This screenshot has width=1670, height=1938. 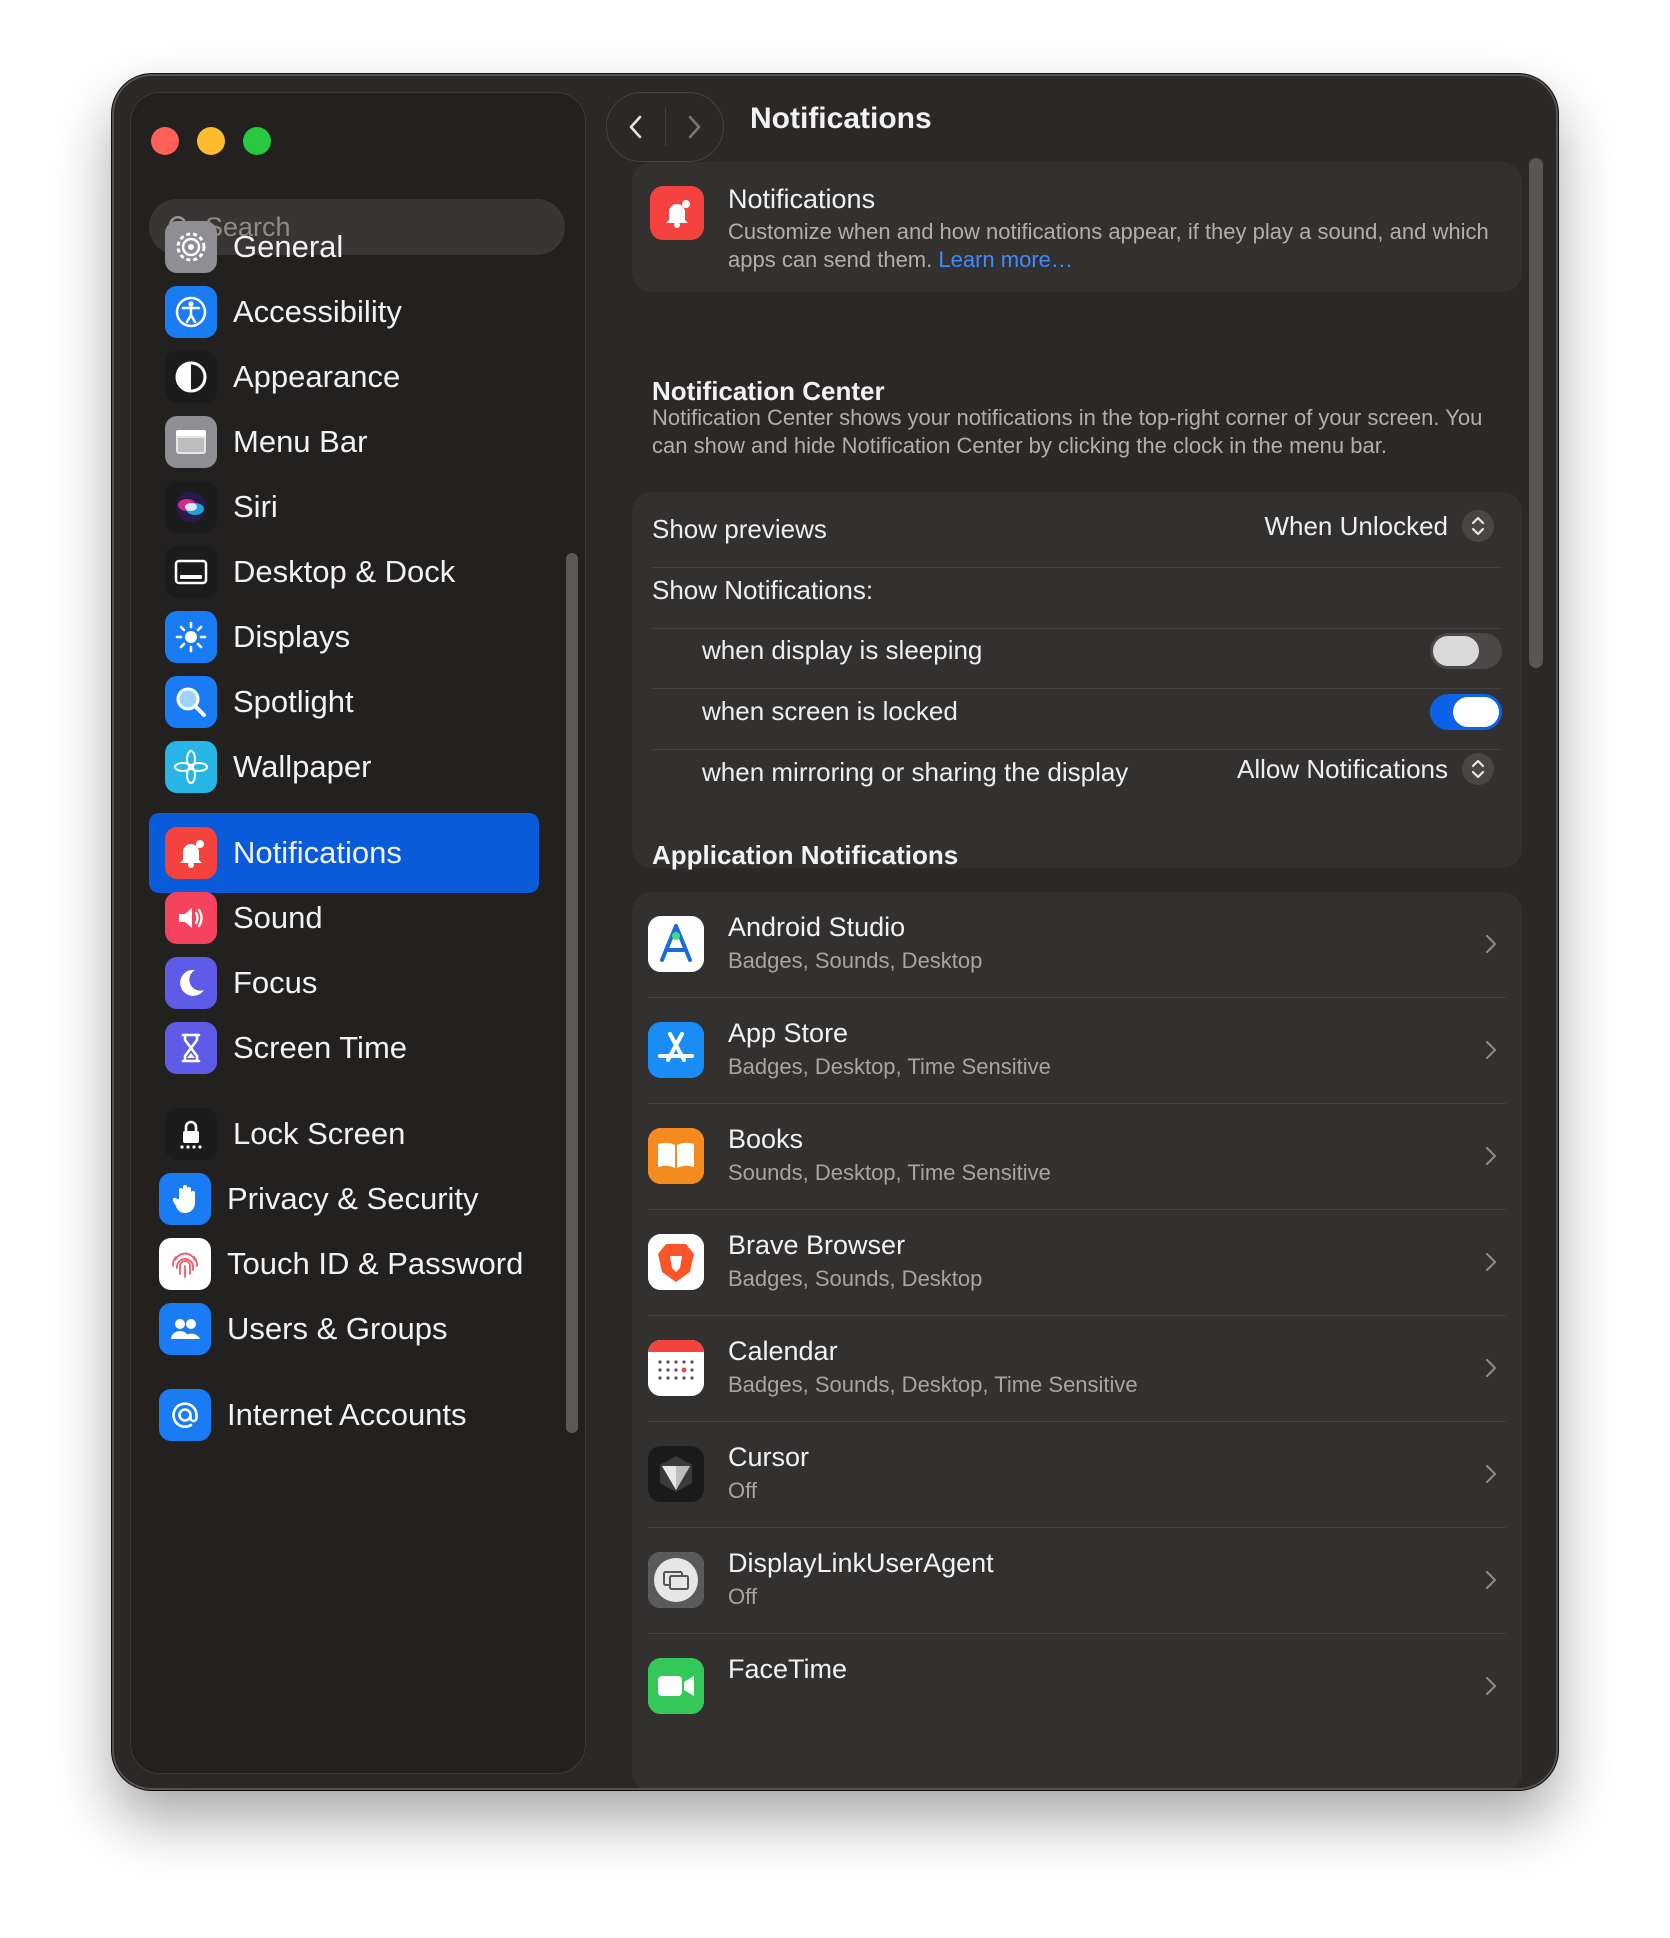 I want to click on sidebar-item-label: Appearance, so click(x=317, y=376).